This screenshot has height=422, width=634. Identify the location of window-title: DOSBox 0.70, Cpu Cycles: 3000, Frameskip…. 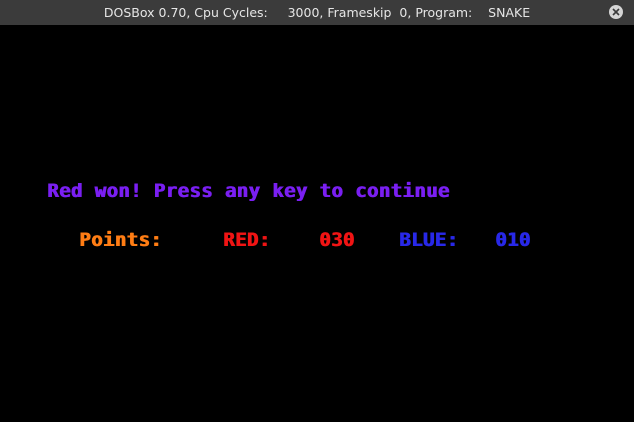
(317, 12).